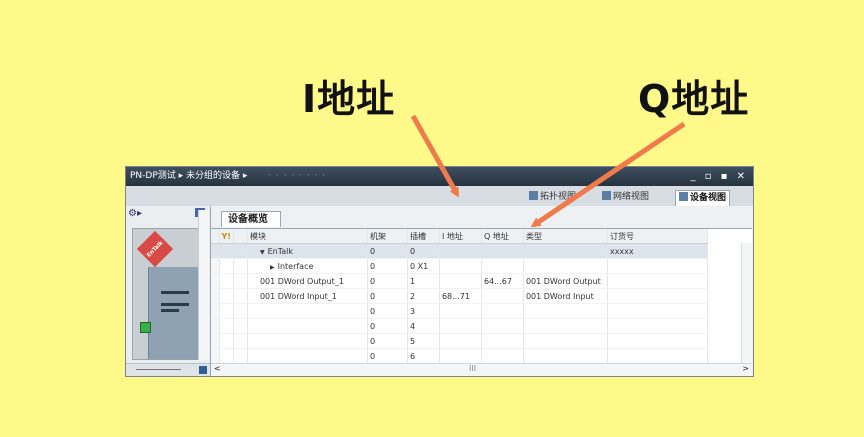 The width and height of the screenshot is (864, 437). Describe the element at coordinates (481, 369) in the screenshot. I see `table-horizontal-scrollbar: < III >` at that location.